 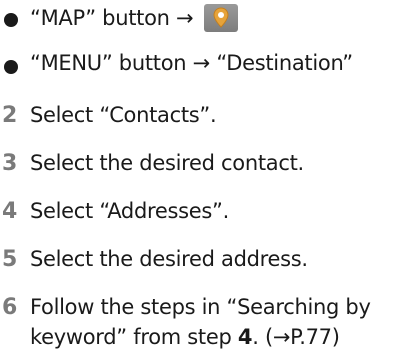 I want to click on step-text: Select the desired contact., so click(x=167, y=163).